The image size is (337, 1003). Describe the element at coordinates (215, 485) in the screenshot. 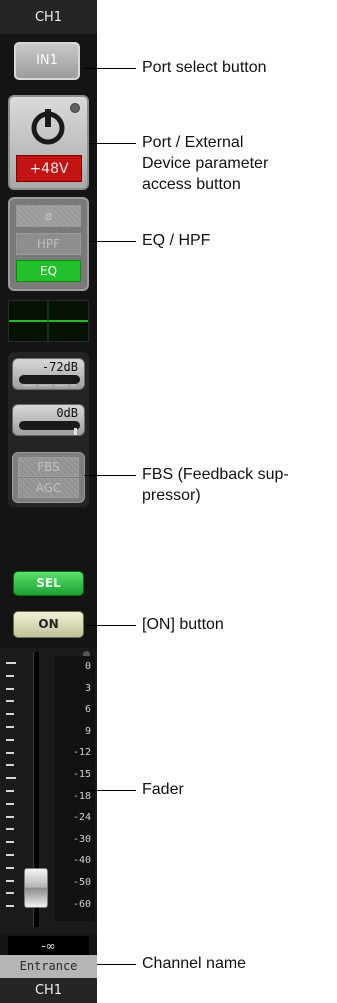

I see `annotation-fbs: FBS (Feedback sup- pressor)` at that location.